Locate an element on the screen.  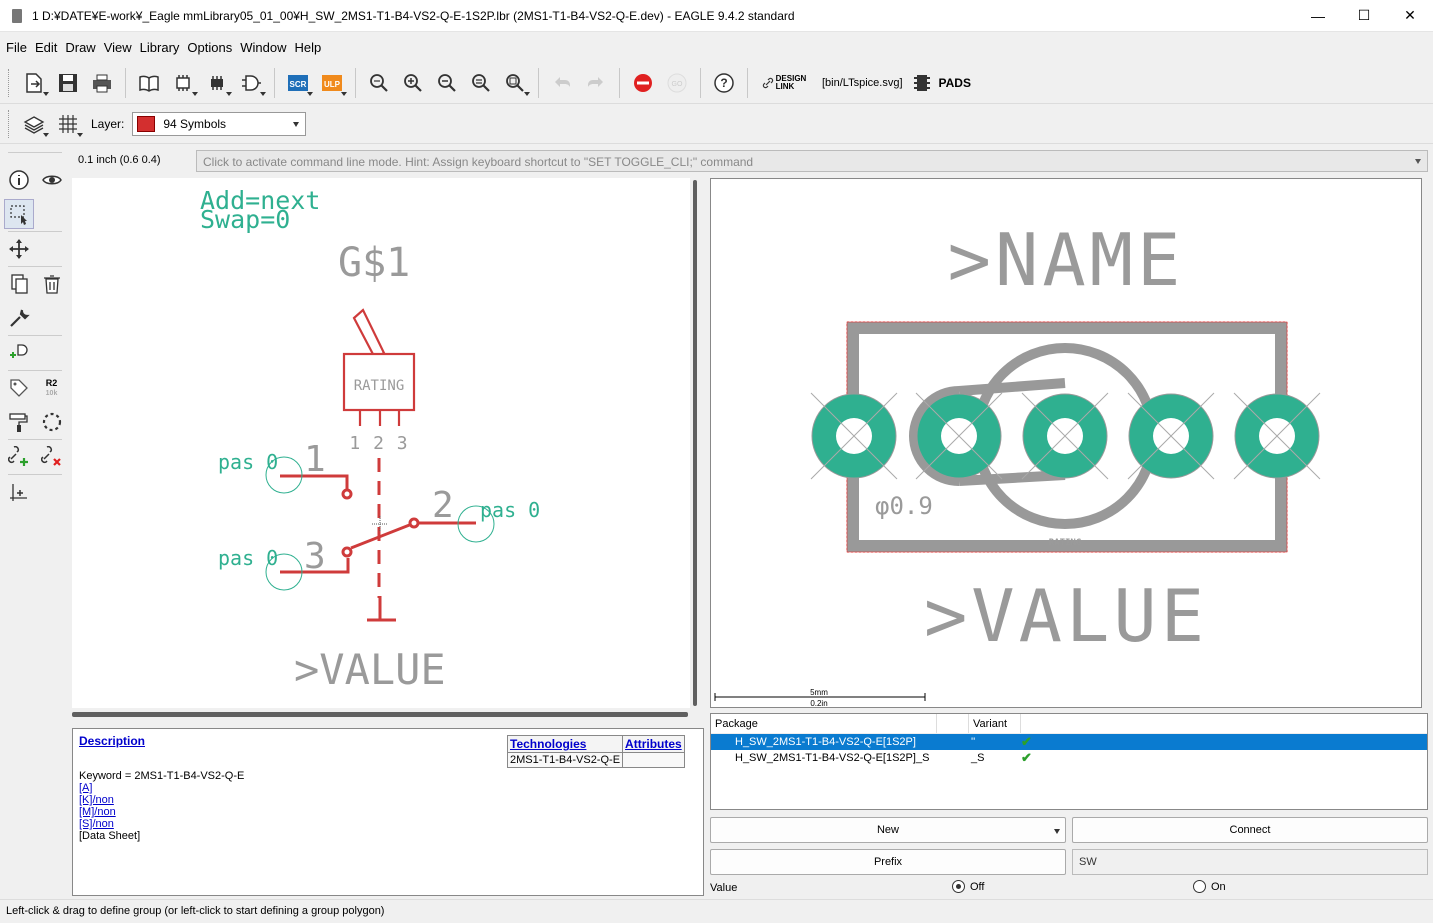
symbol-name-text: G$1 is located at coordinates (374, 263).